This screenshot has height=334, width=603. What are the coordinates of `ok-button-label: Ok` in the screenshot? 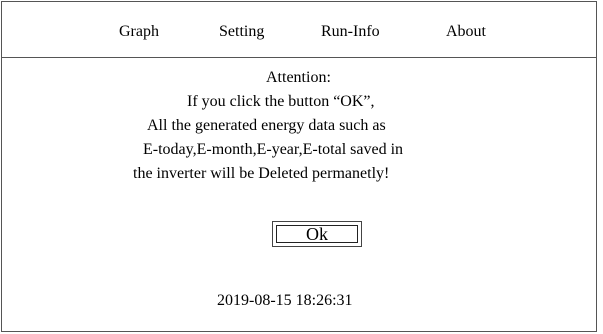 It's located at (317, 234).